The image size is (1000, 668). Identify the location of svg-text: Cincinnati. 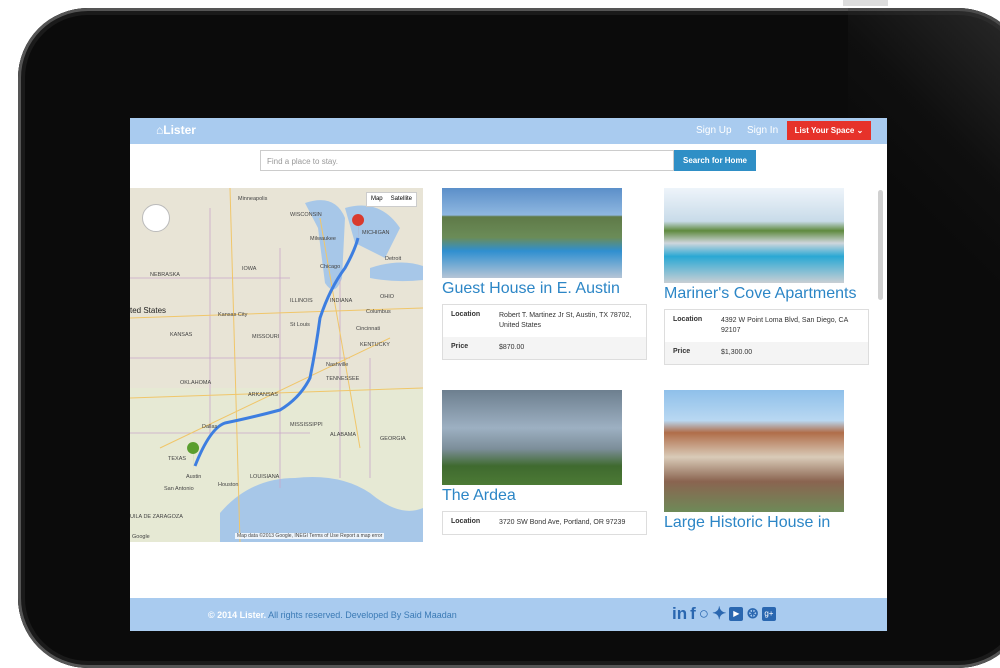
(368, 329).